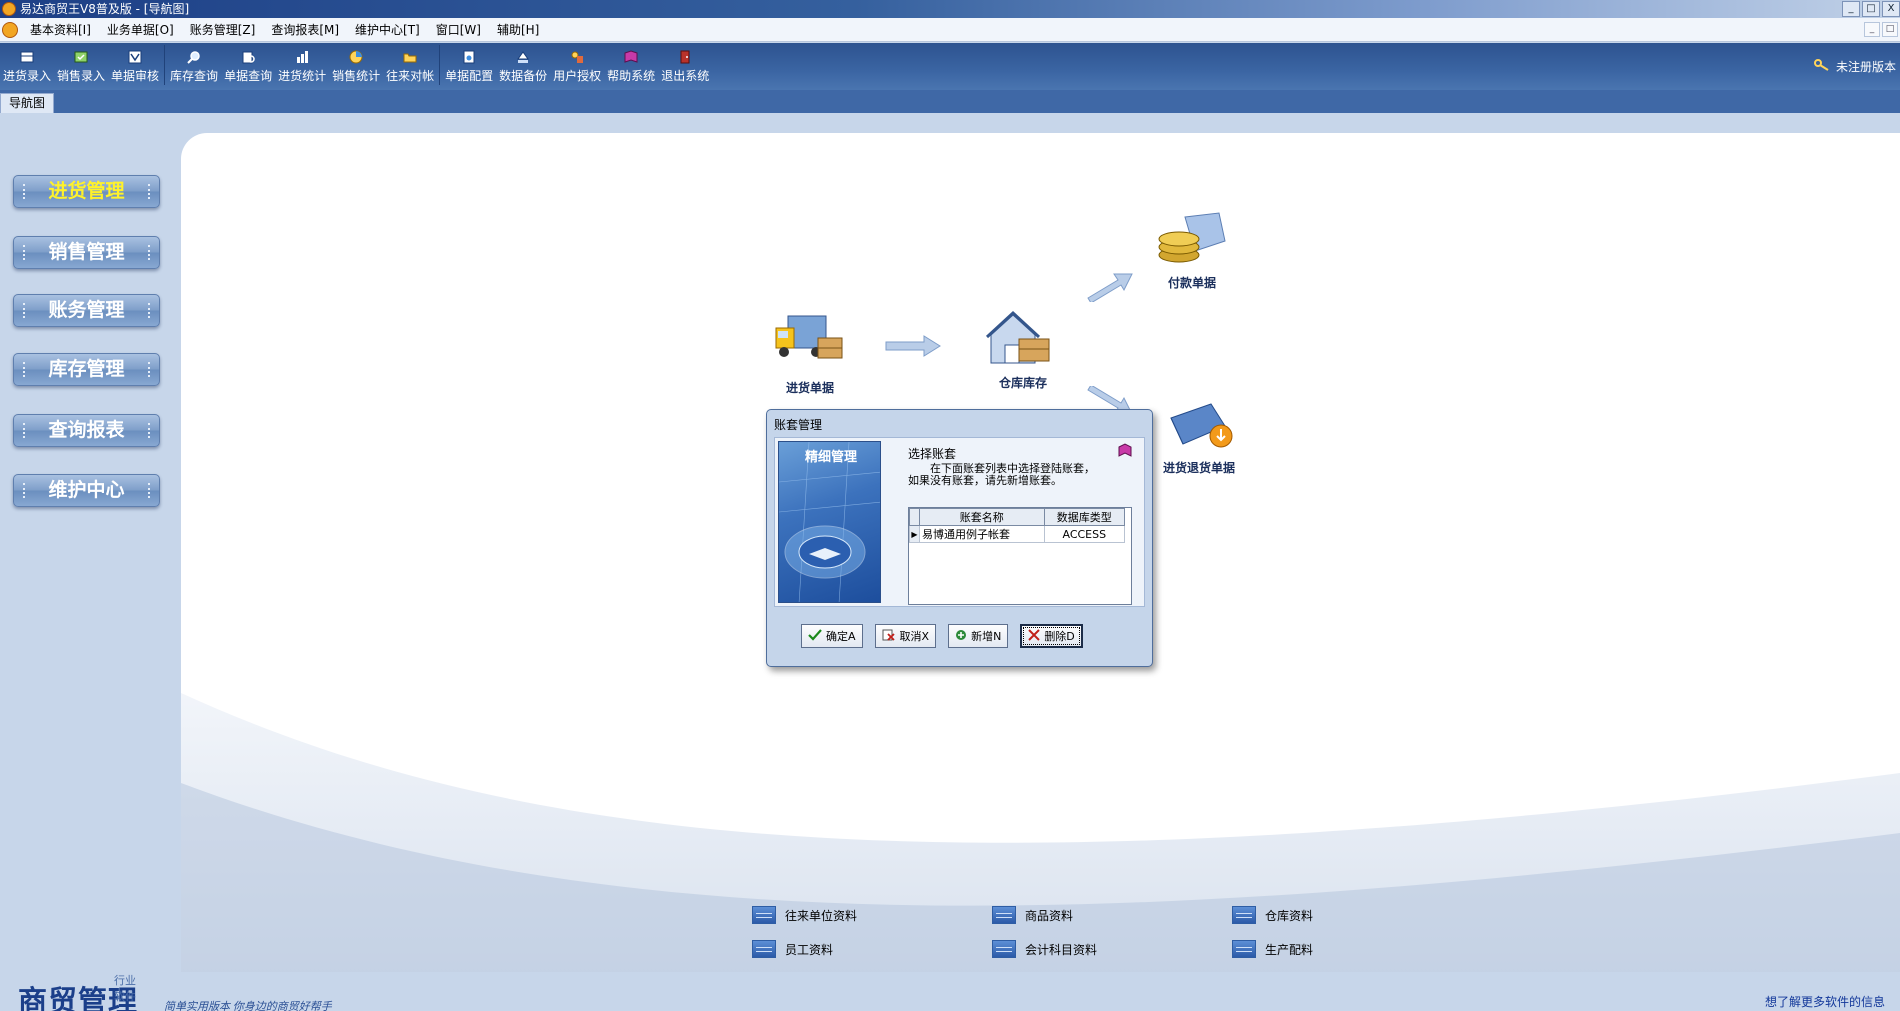  What do you see at coordinates (135, 57) in the screenshot?
I see `document-review-icon` at bounding box center [135, 57].